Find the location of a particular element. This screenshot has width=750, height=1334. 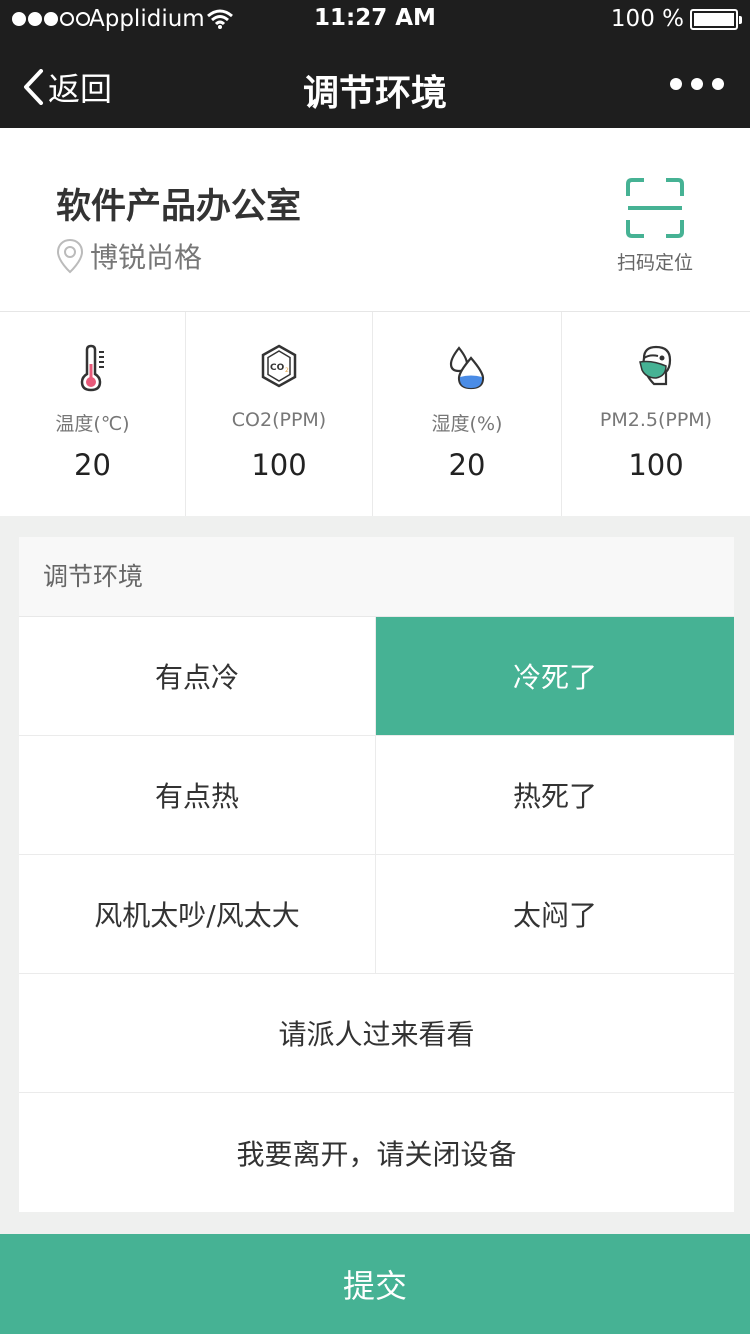

humidity-drop-icon is located at coordinates (467, 368).